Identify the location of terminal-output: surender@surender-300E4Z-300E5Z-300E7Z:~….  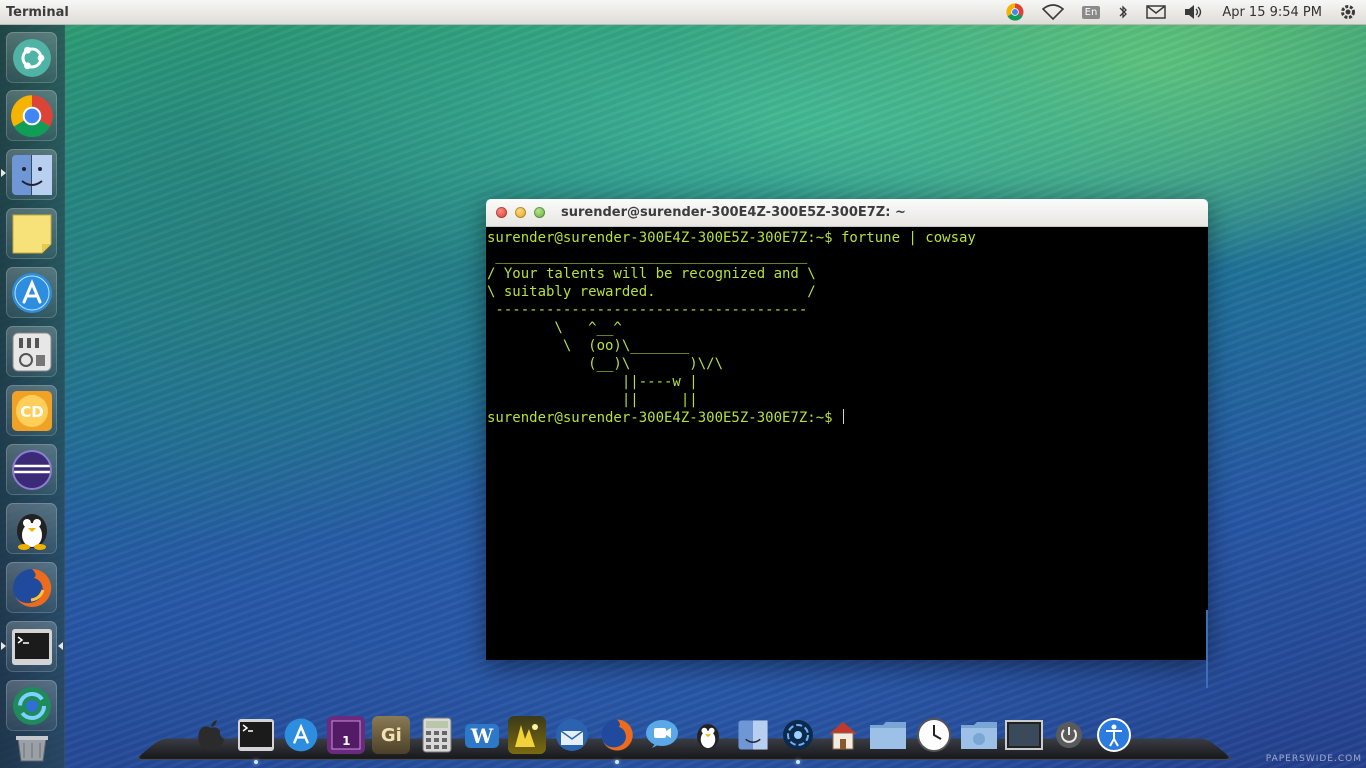
(847, 327).